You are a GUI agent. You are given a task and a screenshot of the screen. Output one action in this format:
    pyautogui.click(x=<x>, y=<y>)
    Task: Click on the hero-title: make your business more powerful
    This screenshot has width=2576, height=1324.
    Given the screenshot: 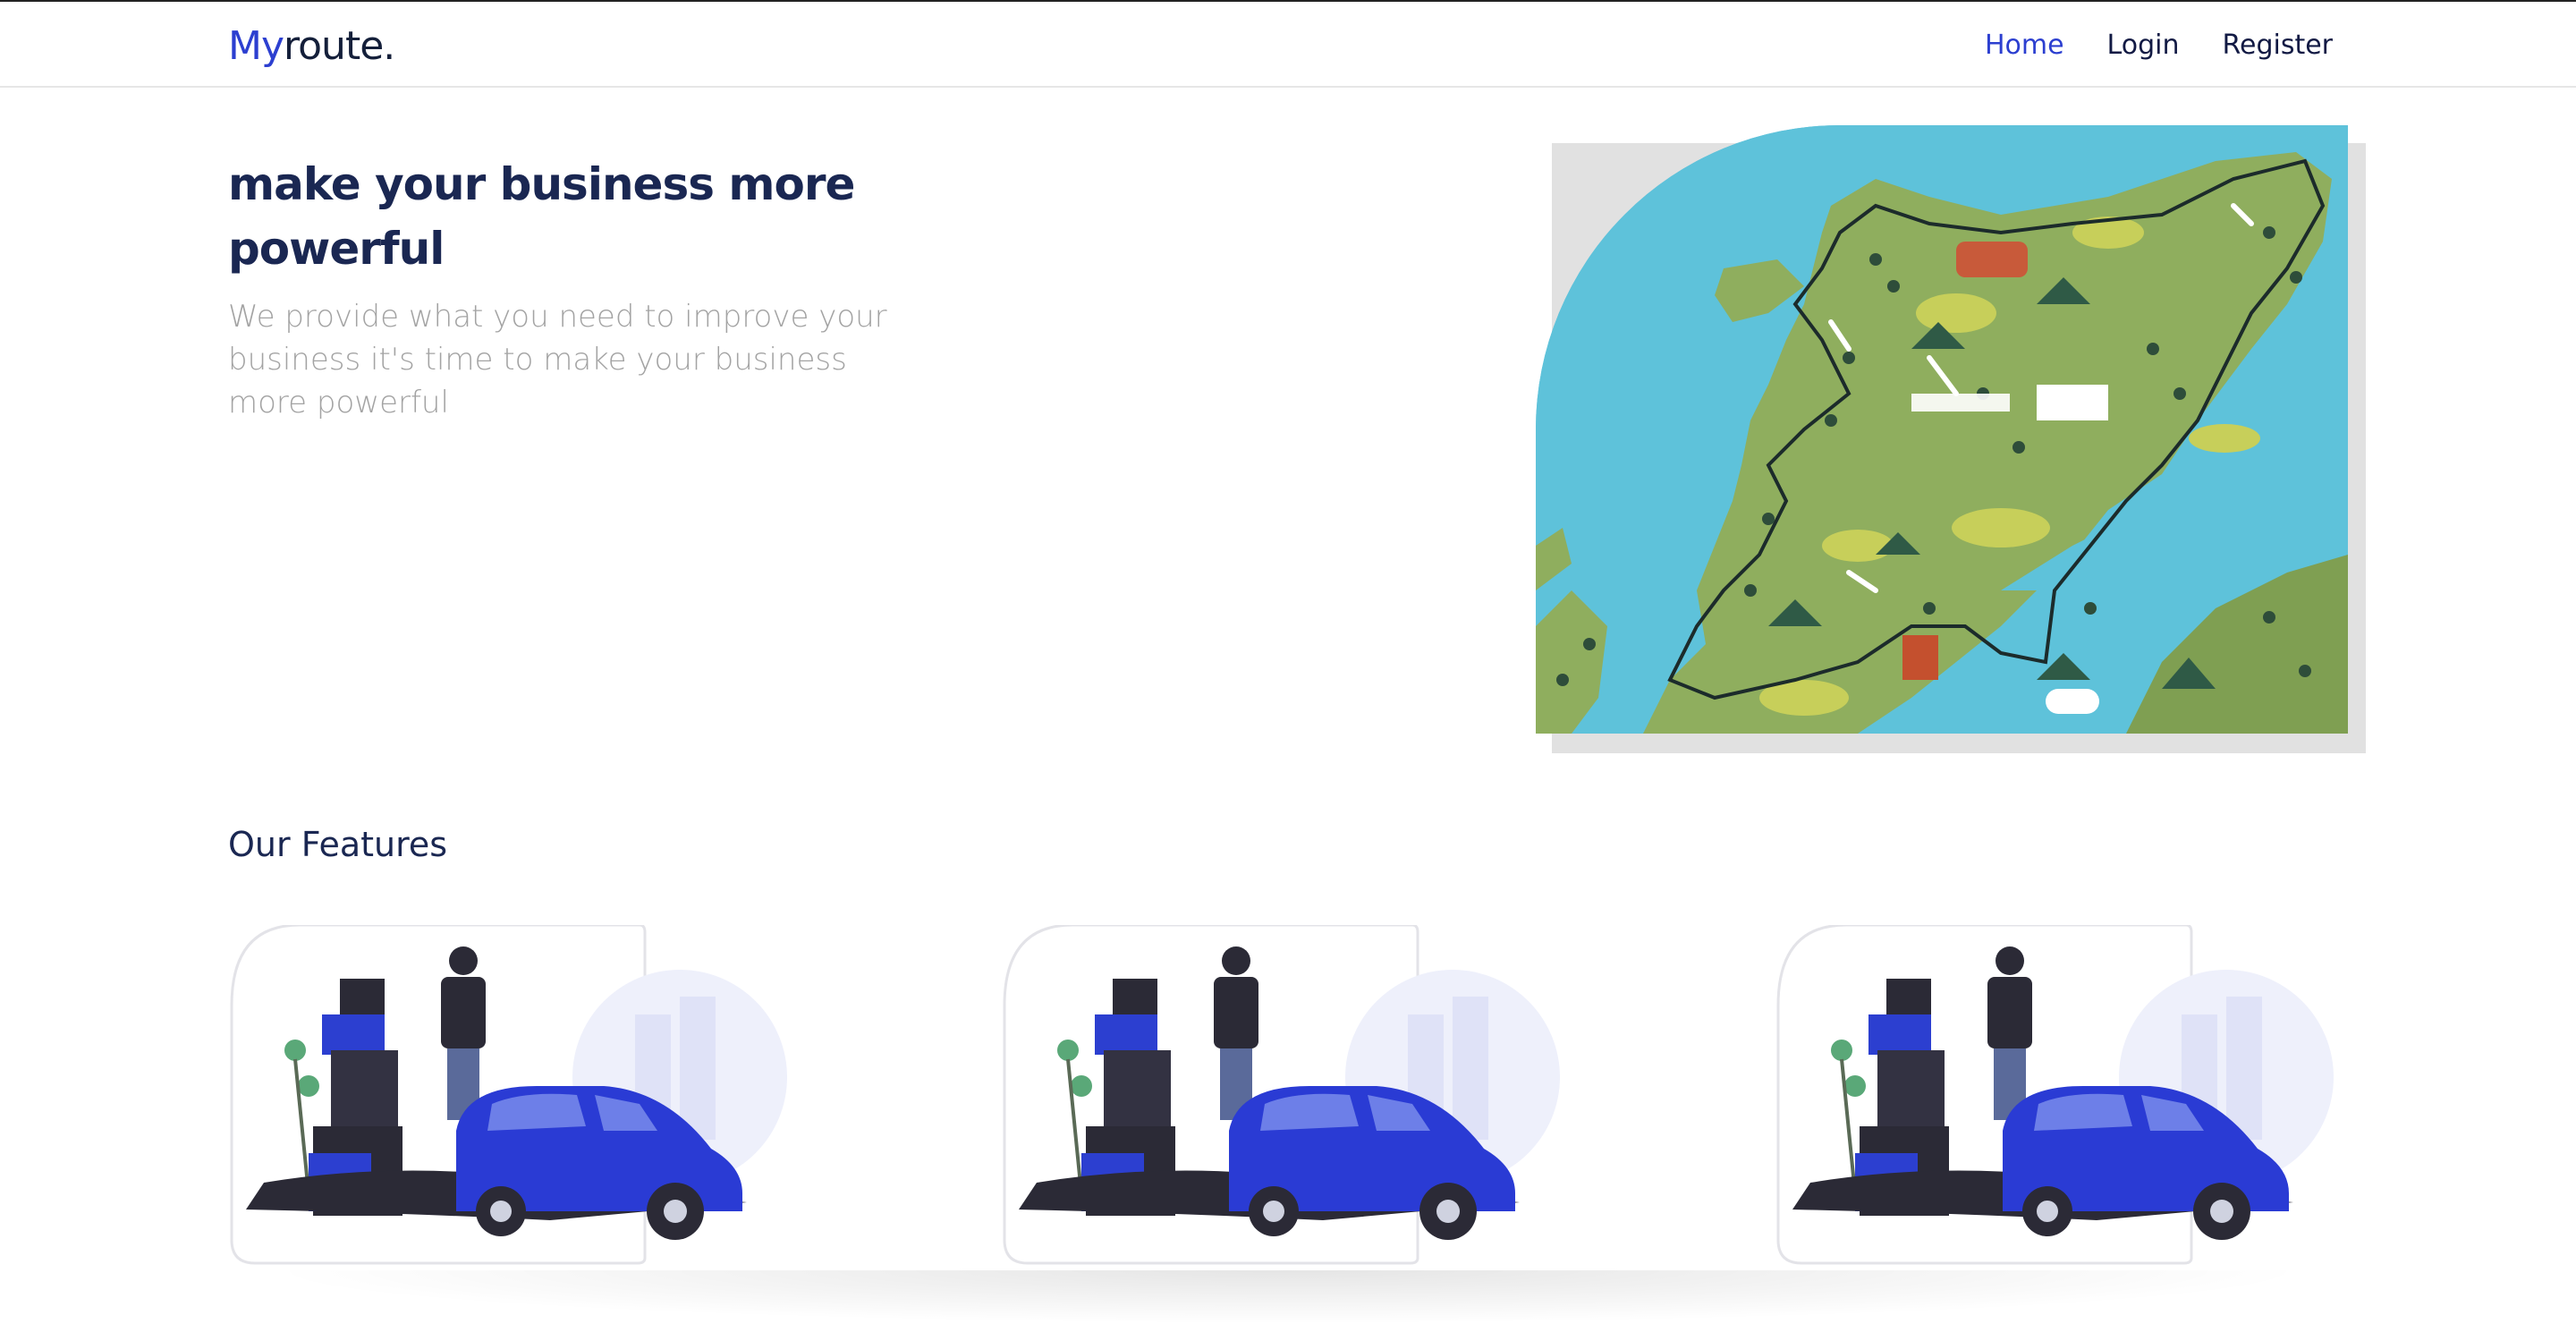 What is the action you would take?
    pyautogui.click(x=541, y=216)
    